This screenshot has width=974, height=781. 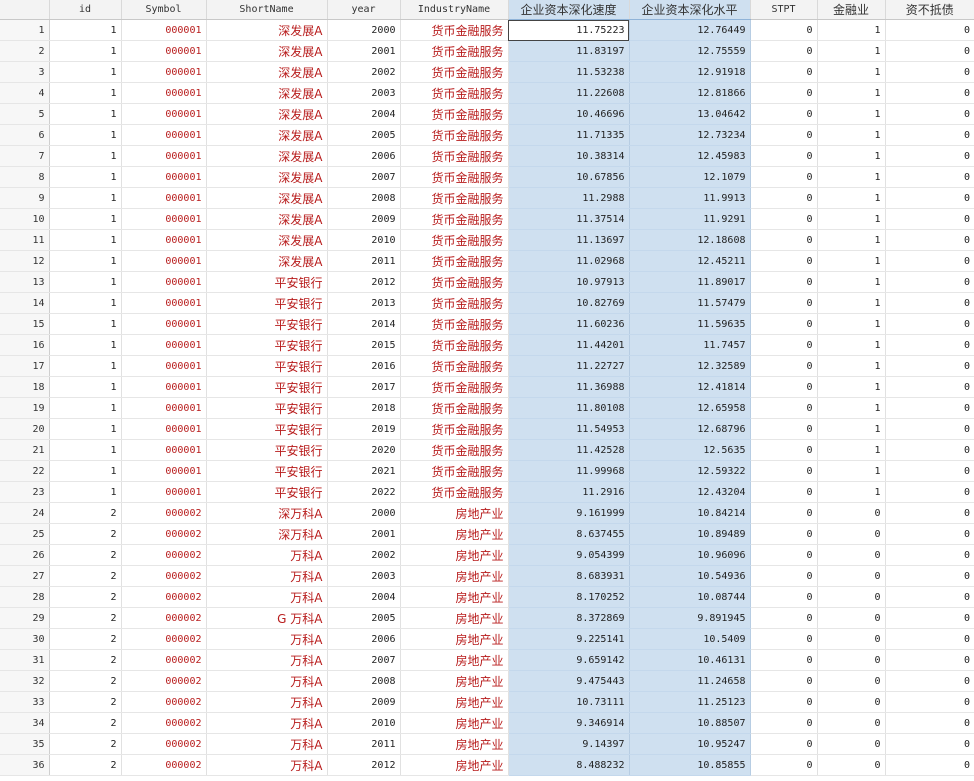 What do you see at coordinates (364, 93) in the screenshot?
I see `cell-year: 2003` at bounding box center [364, 93].